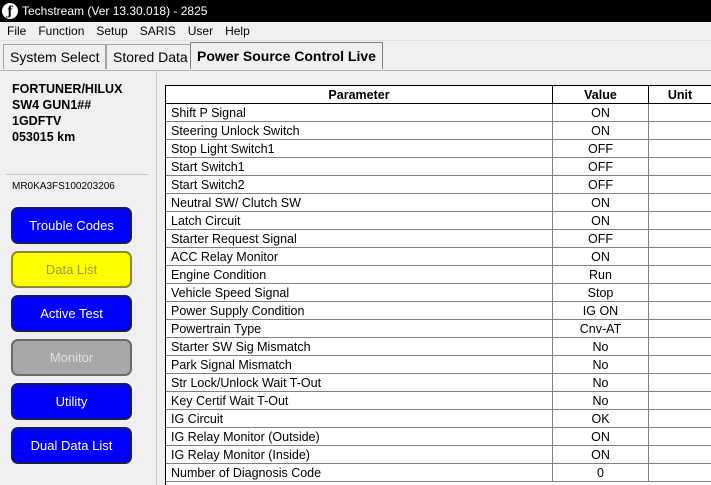 The image size is (711, 485). I want to click on tab-stored-data: Stored Data, so click(150, 56).